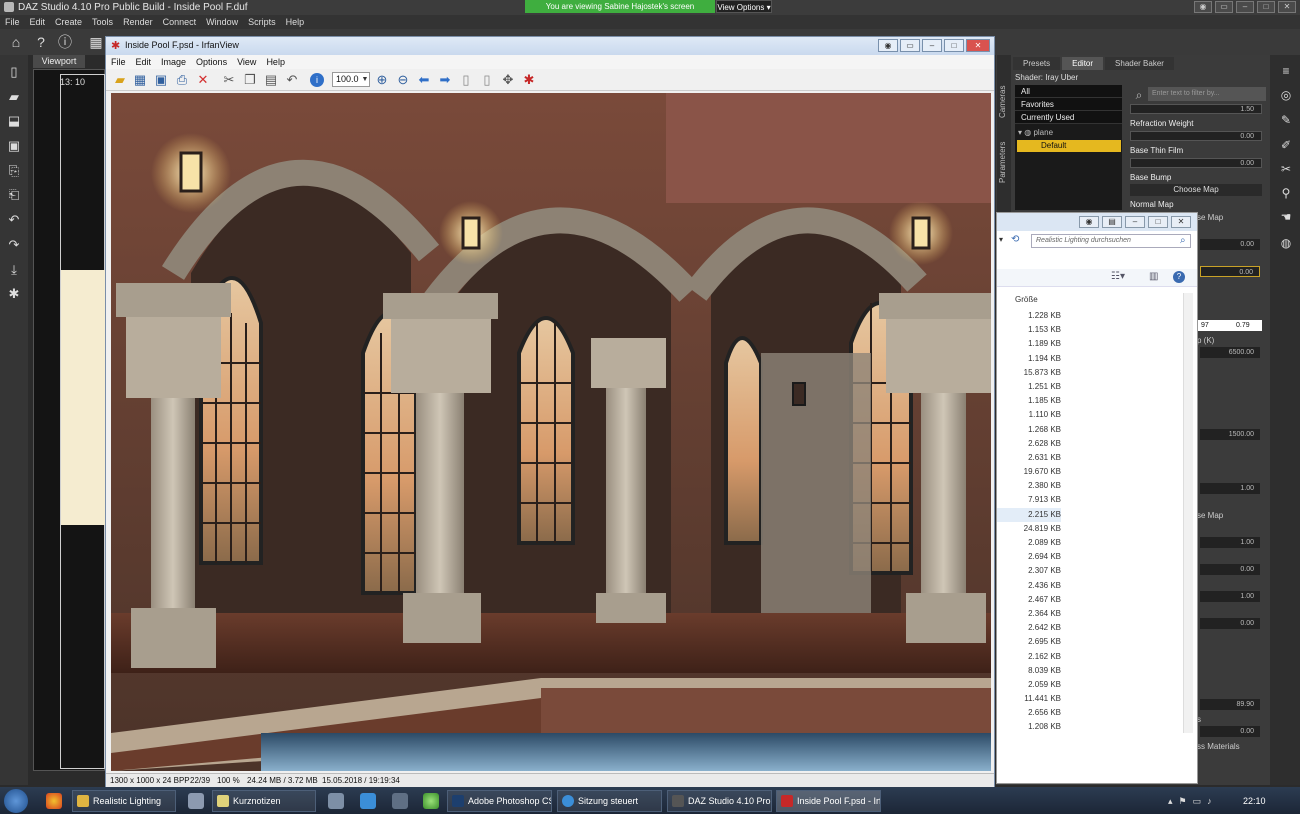  What do you see at coordinates (336, 801) in the screenshot?
I see `media-icon` at bounding box center [336, 801].